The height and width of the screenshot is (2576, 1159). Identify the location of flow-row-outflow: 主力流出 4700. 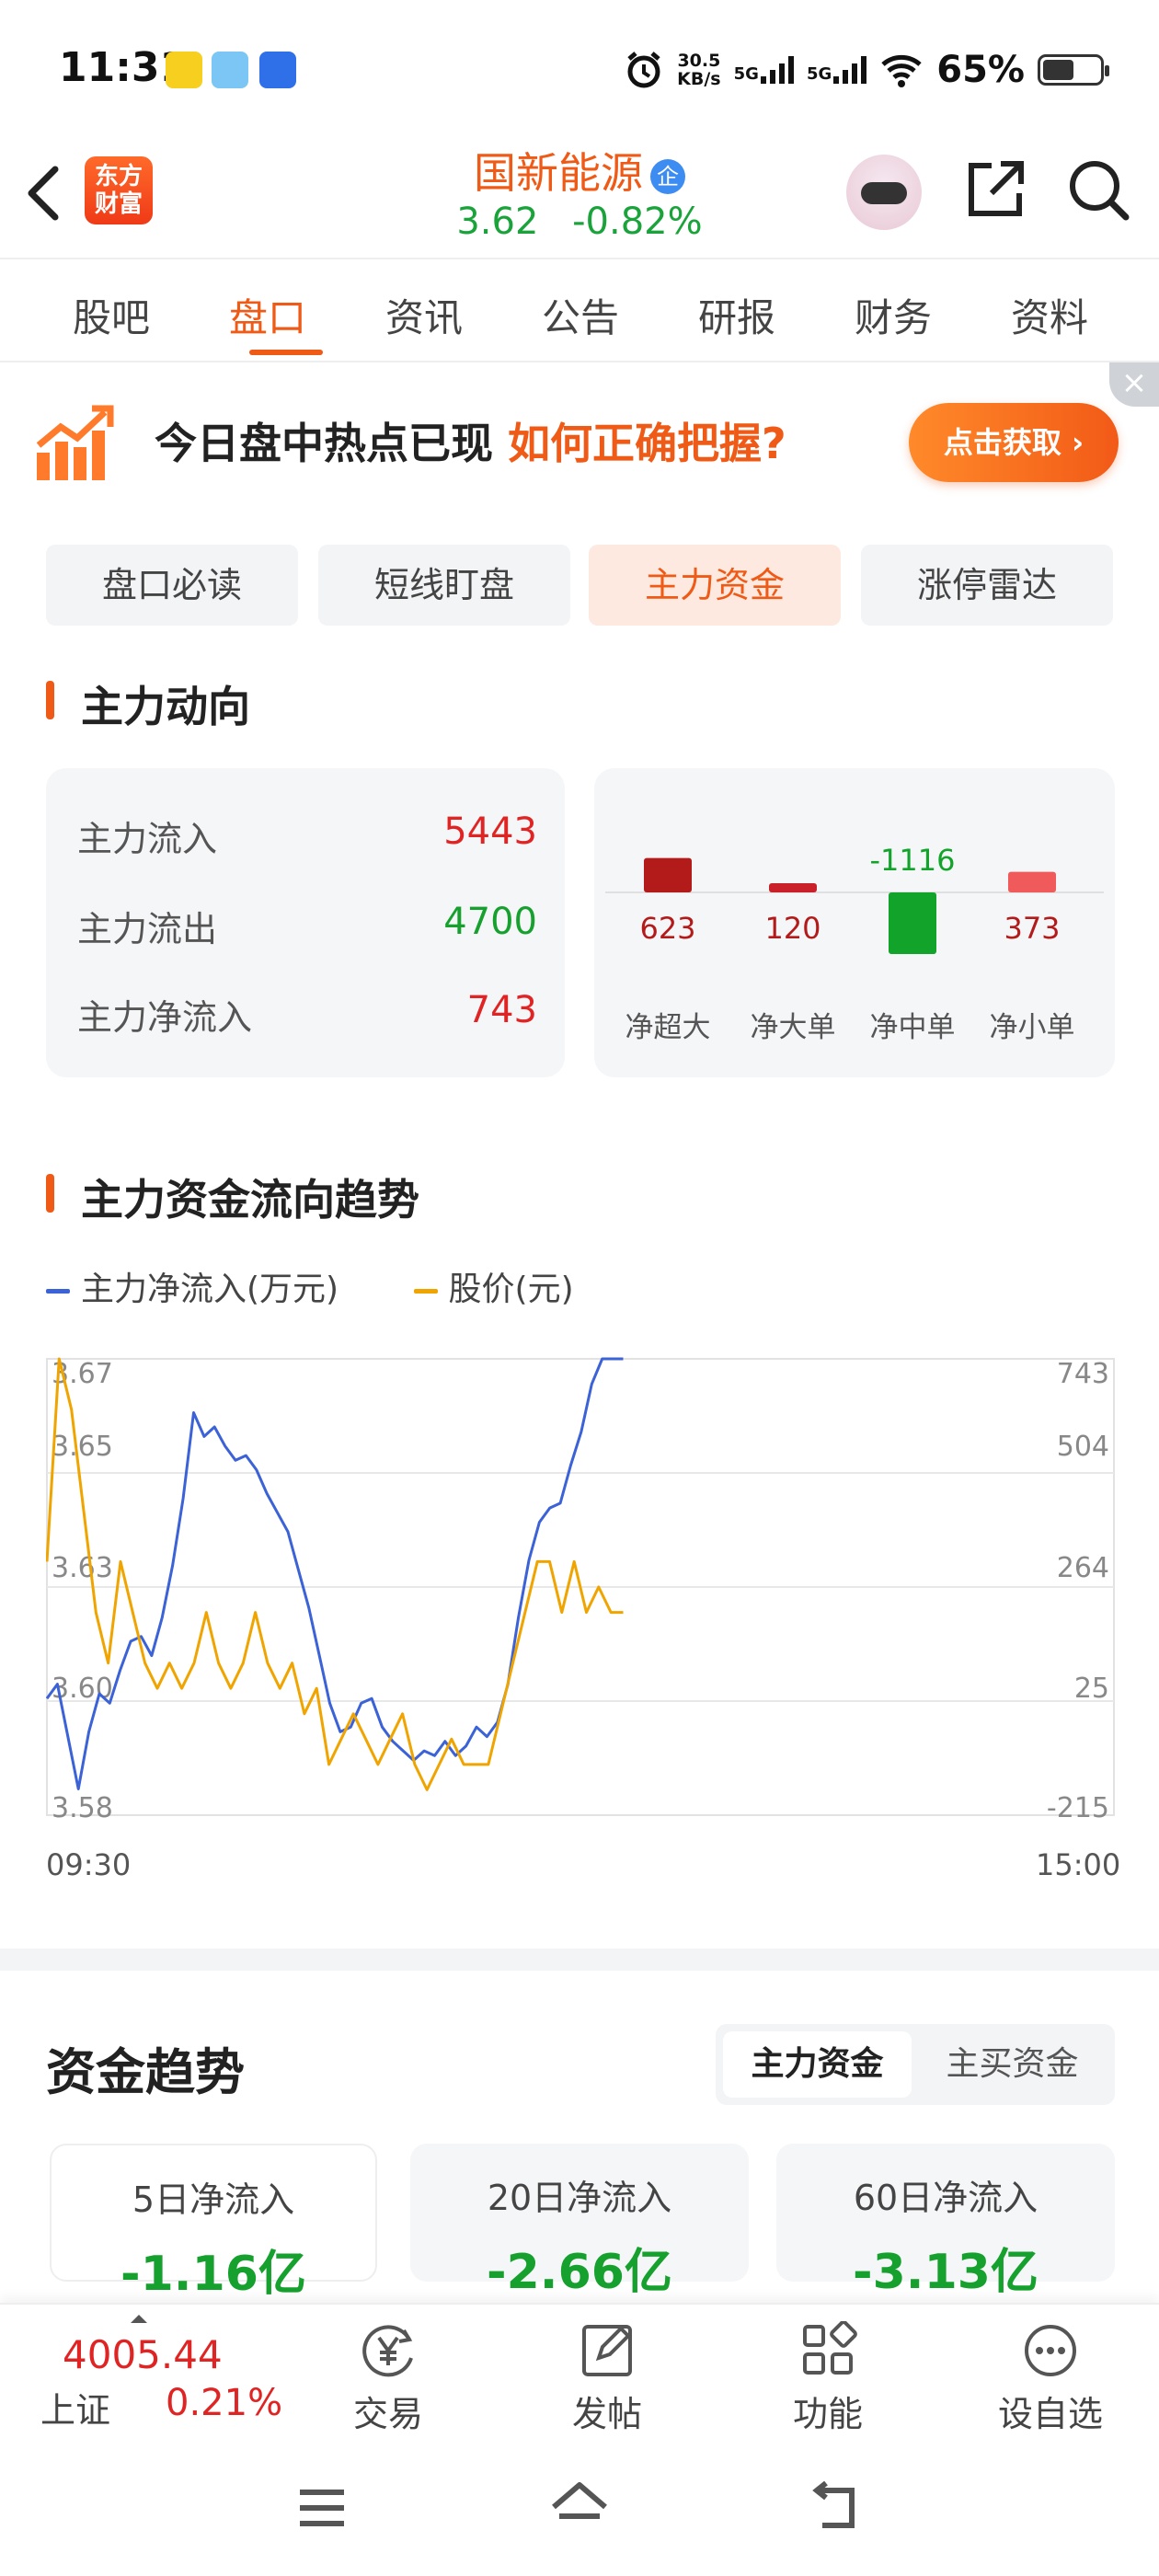
(307, 925).